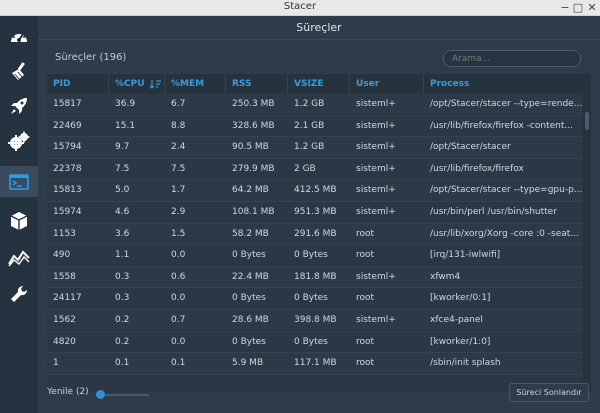  What do you see at coordinates (64, 233) in the screenshot?
I see `cell-pid: 1153` at bounding box center [64, 233].